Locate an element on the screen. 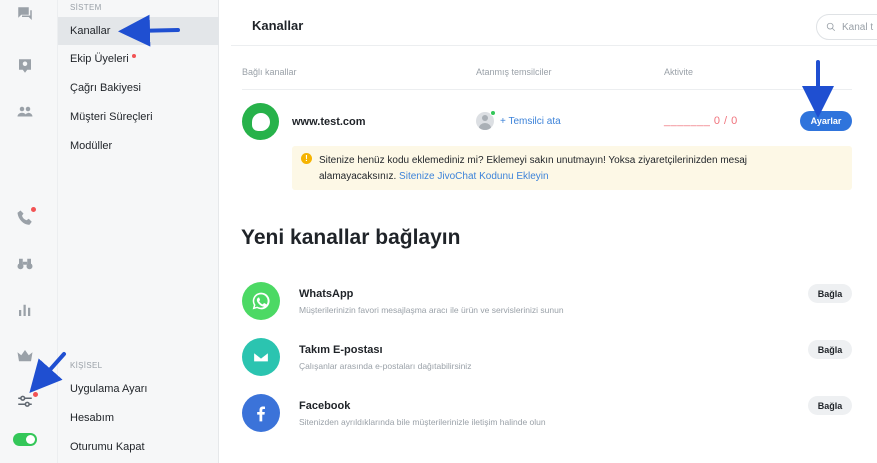 The width and height of the screenshot is (877, 463). arrow-to-settings-icon is located at coordinates (47, 372).